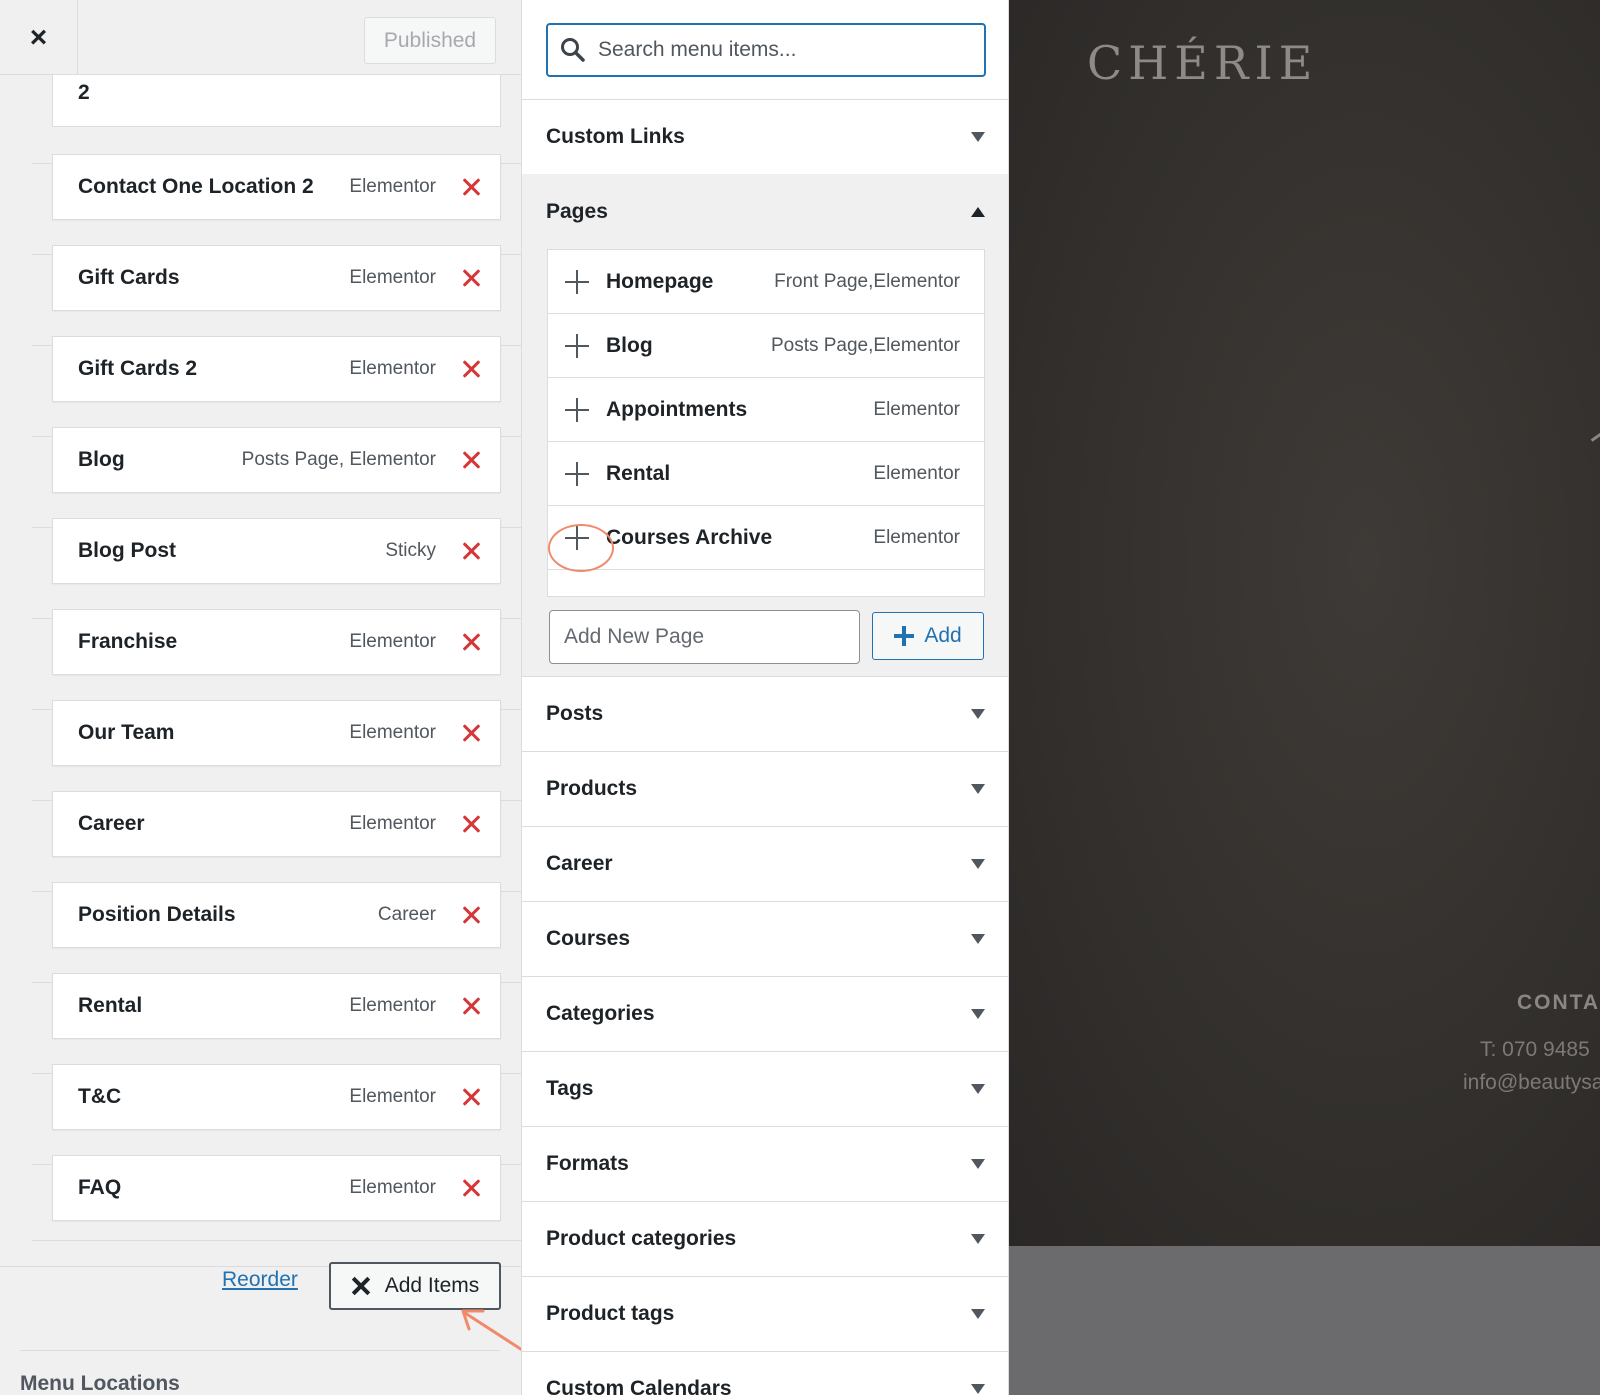 Image resolution: width=1600 pixels, height=1395 pixels. What do you see at coordinates (100, 1383) in the screenshot?
I see `menu-locations-heading: Menu Locations` at bounding box center [100, 1383].